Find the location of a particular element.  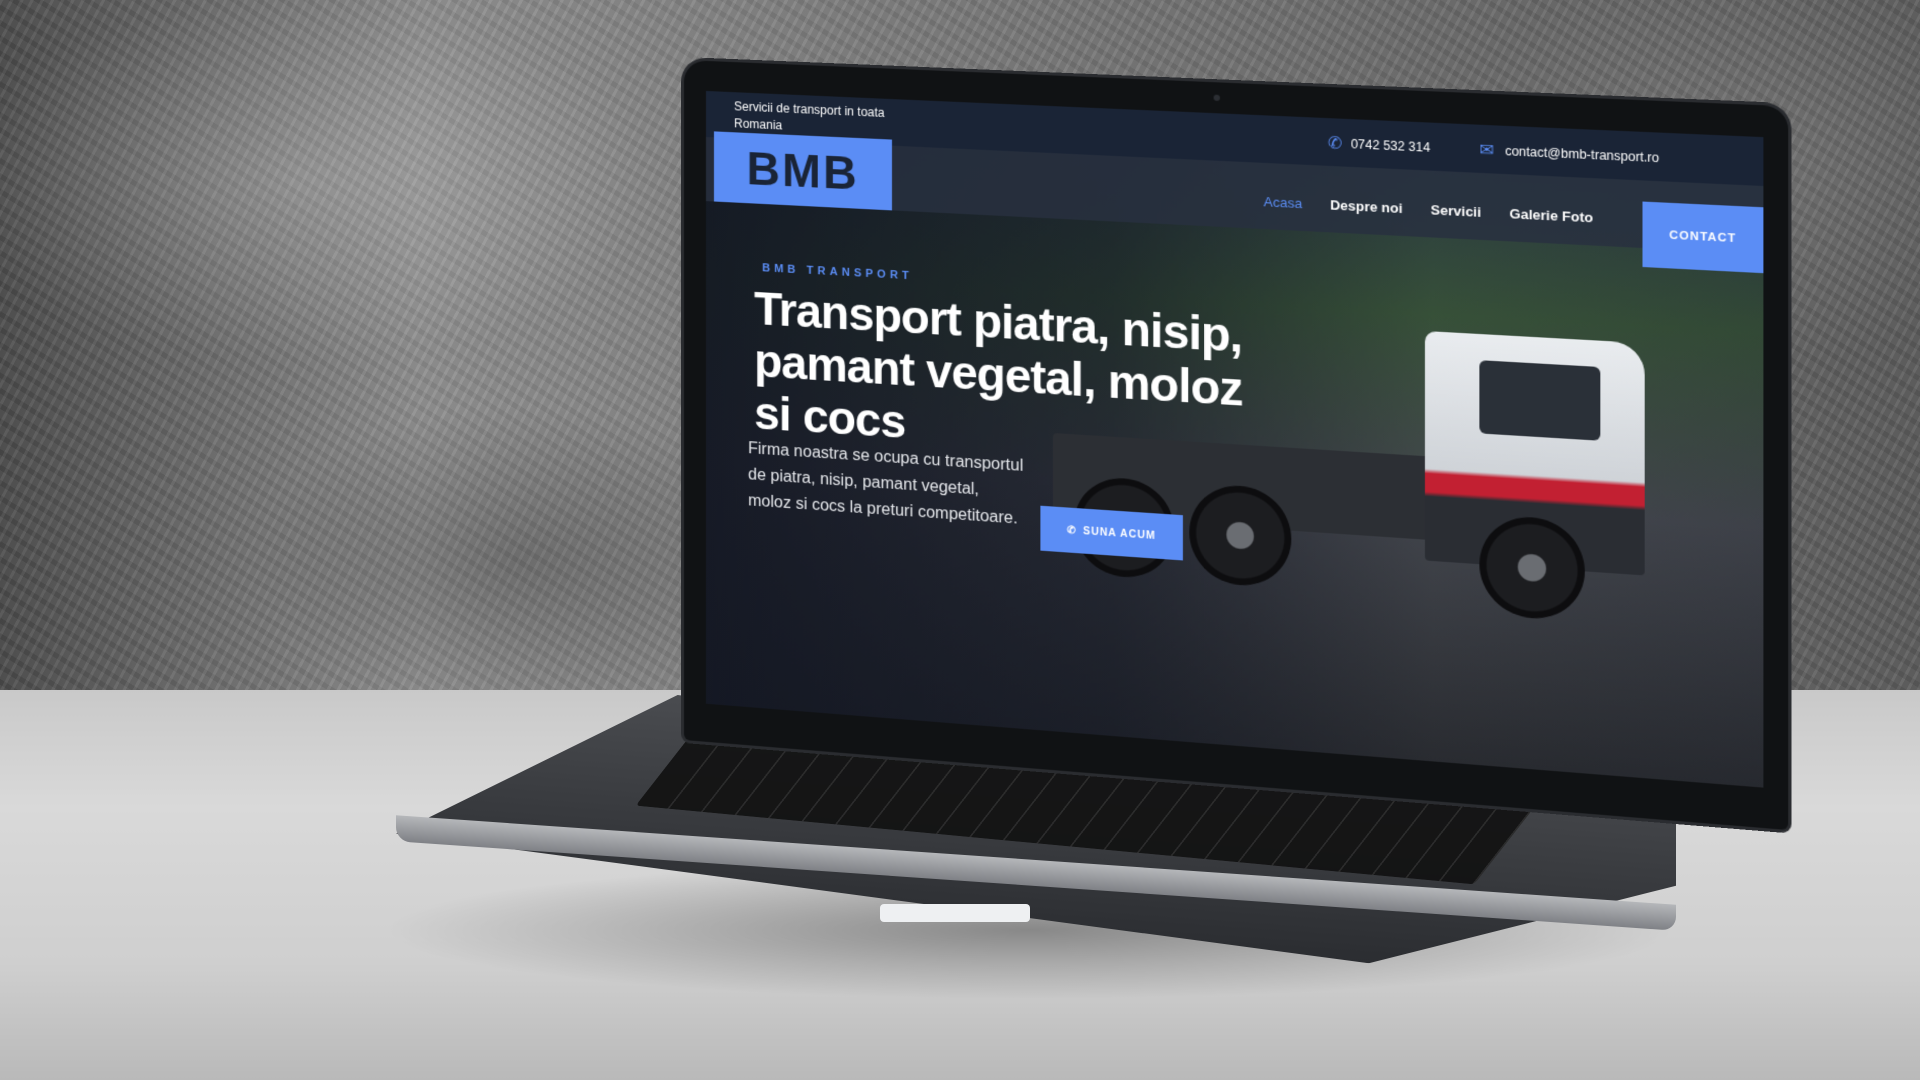

email-contact: ✉ contact@bmb-transport.ro is located at coordinates (1569, 153).